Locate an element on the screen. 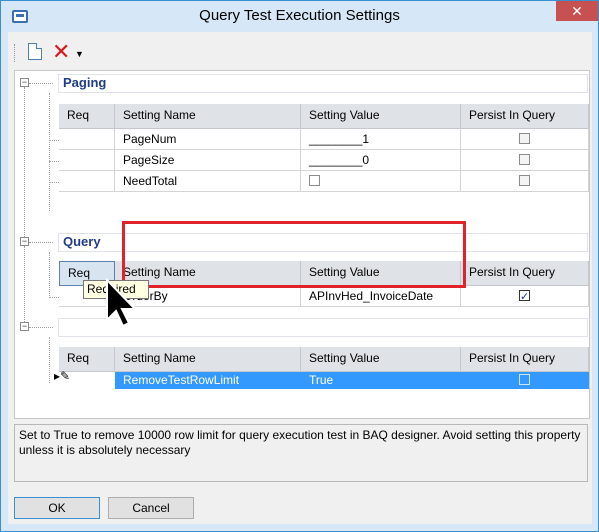 This screenshot has height=532, width=599. setting-name-cell: PageNum is located at coordinates (208, 139).